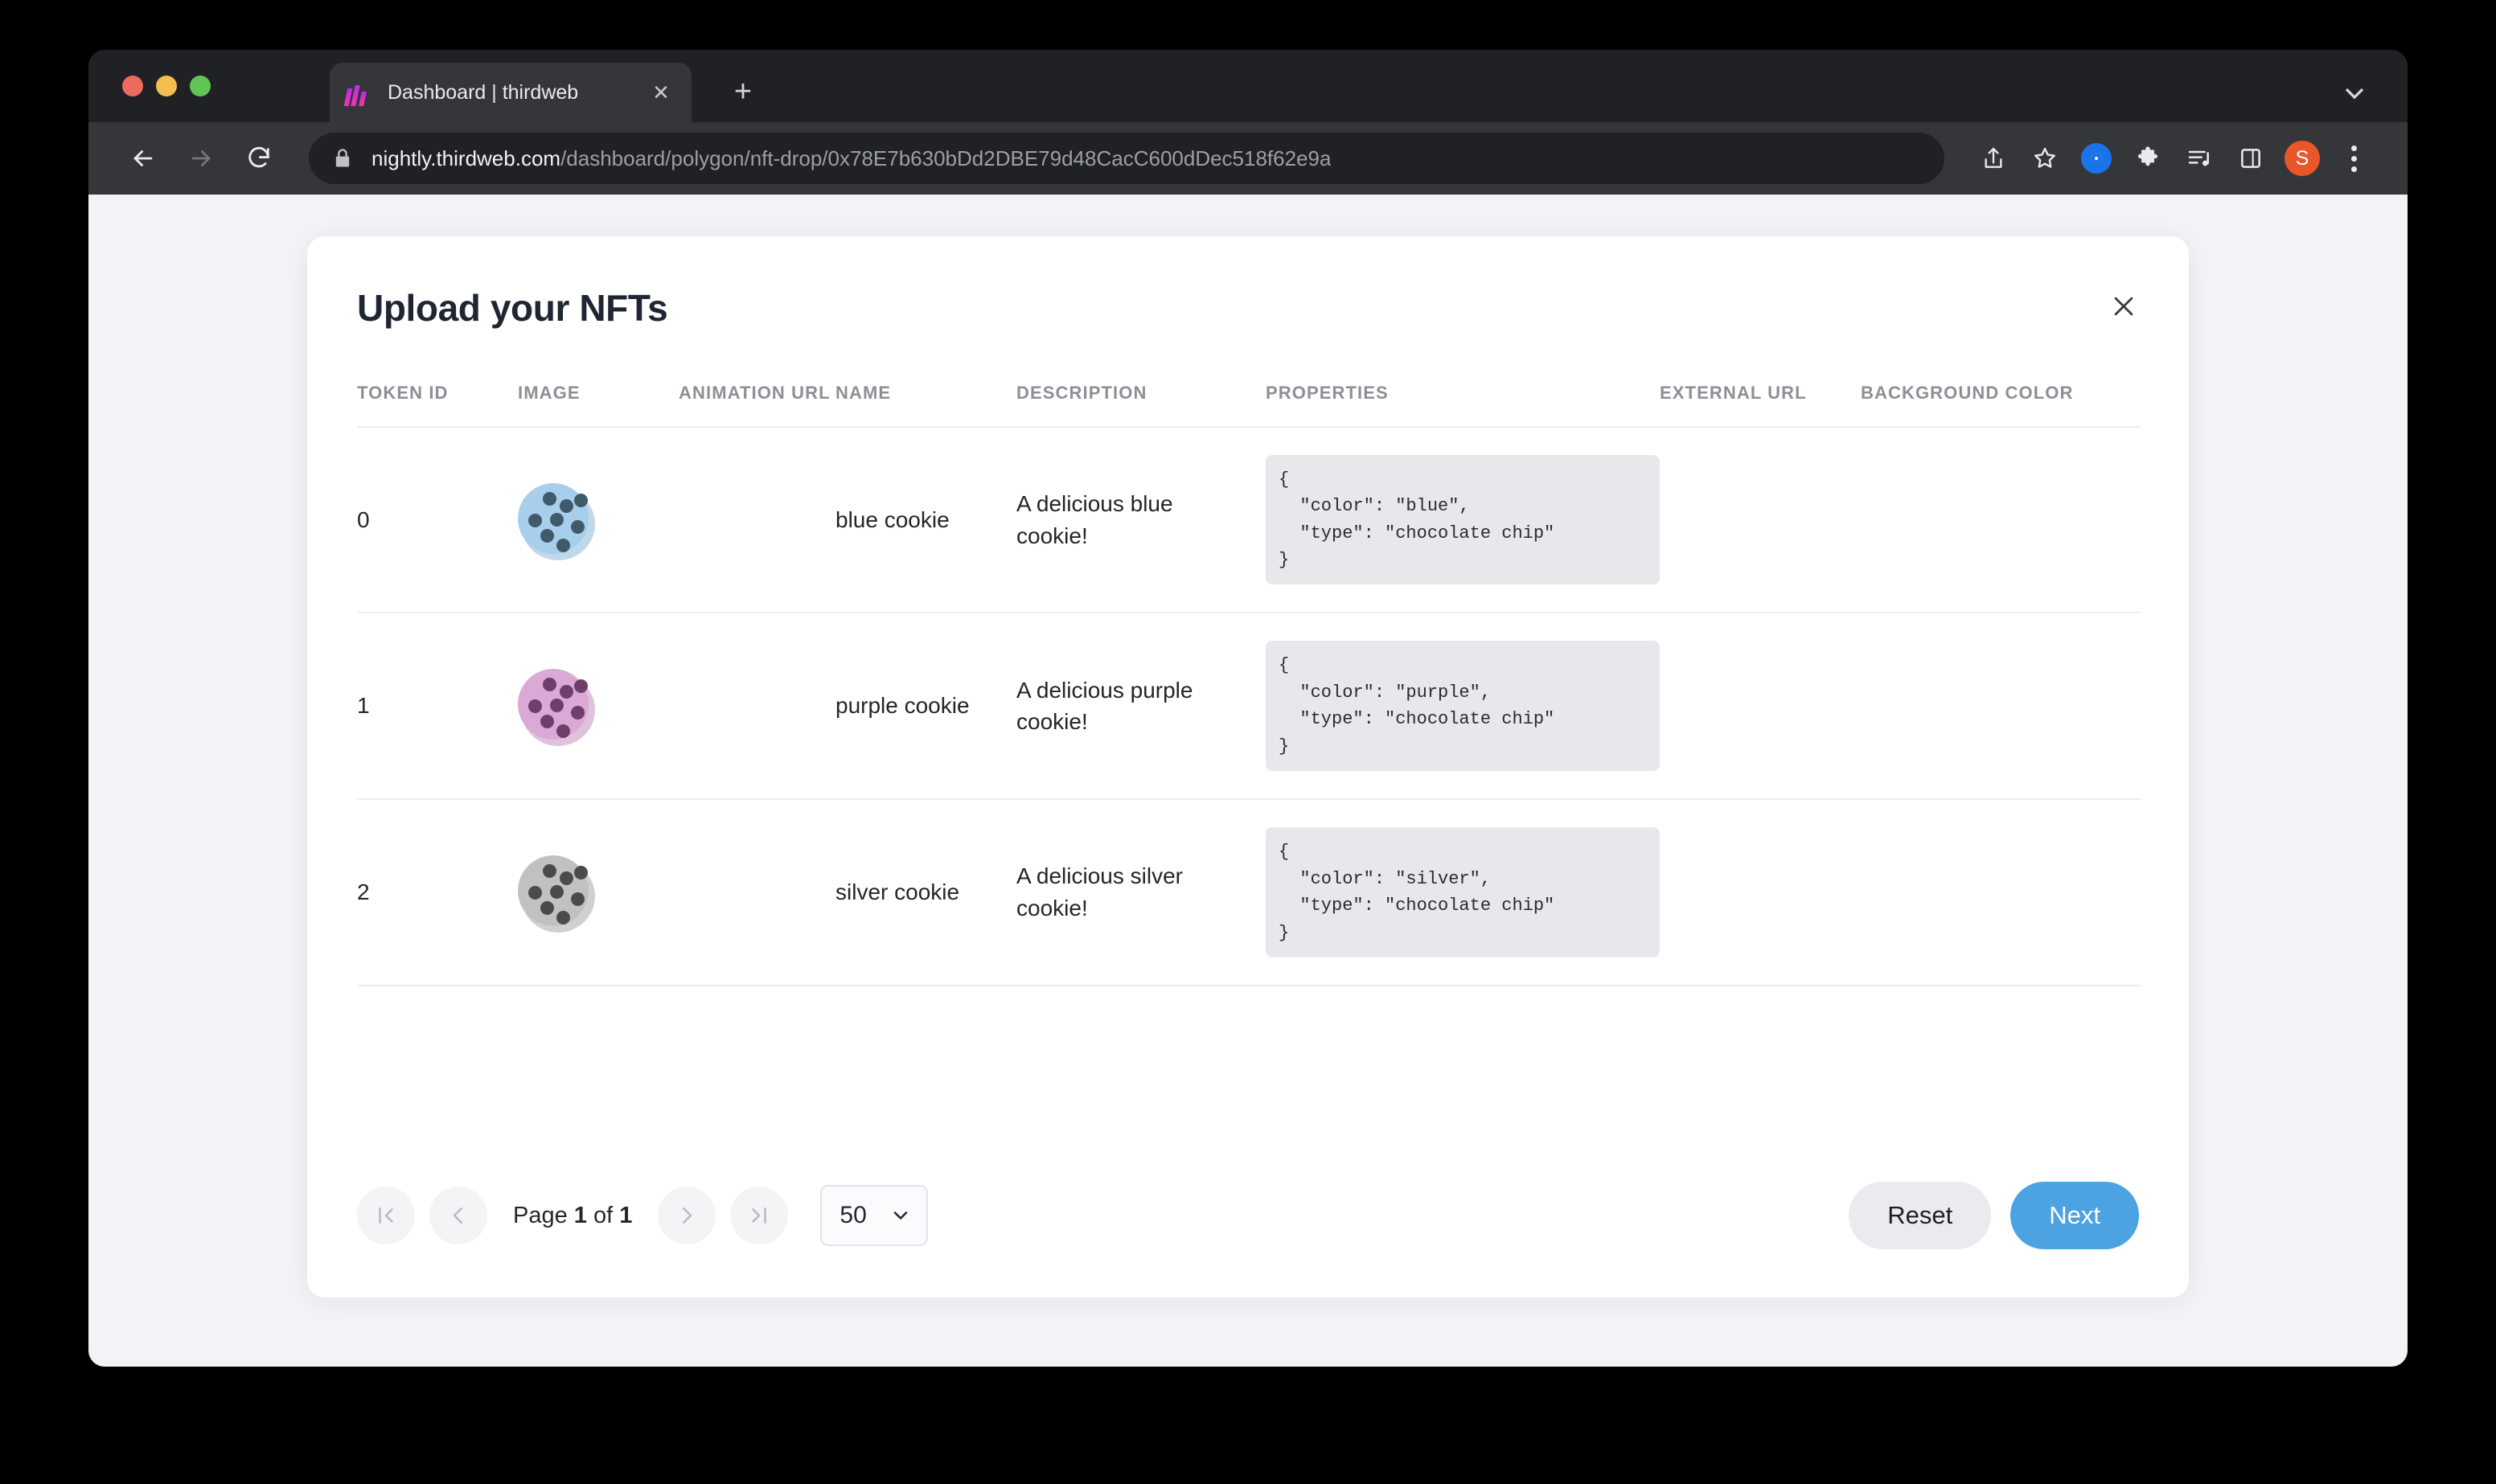  I want to click on pagination-label: Page 1 of 1, so click(572, 1216).